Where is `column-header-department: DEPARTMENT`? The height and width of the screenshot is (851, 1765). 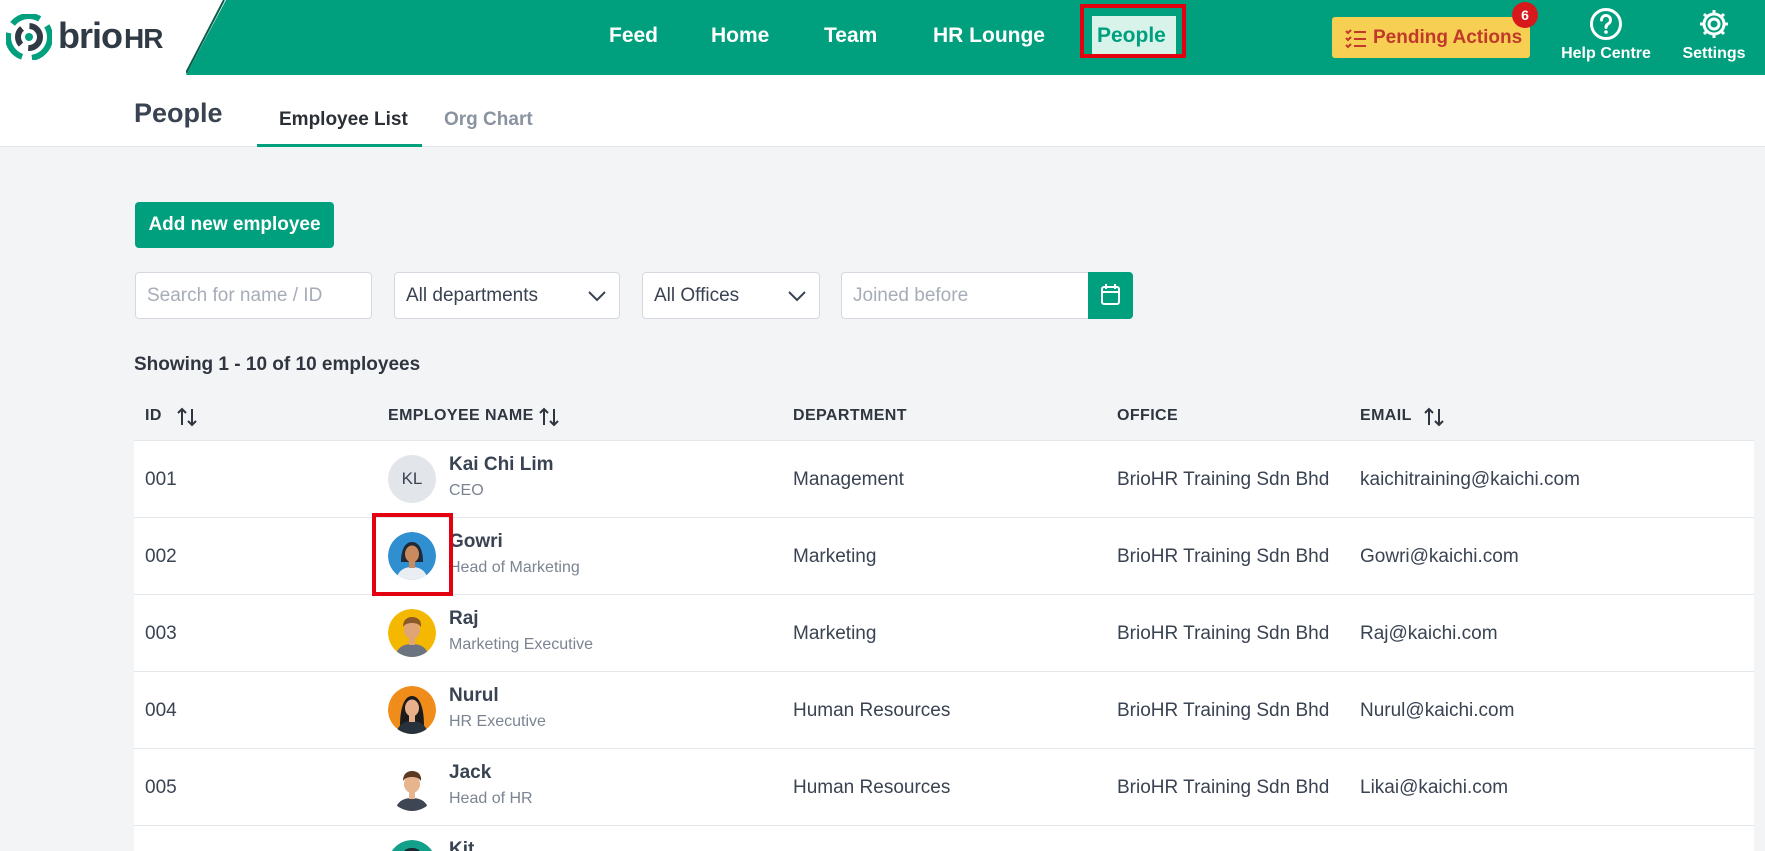 column-header-department: DEPARTMENT is located at coordinates (850, 415).